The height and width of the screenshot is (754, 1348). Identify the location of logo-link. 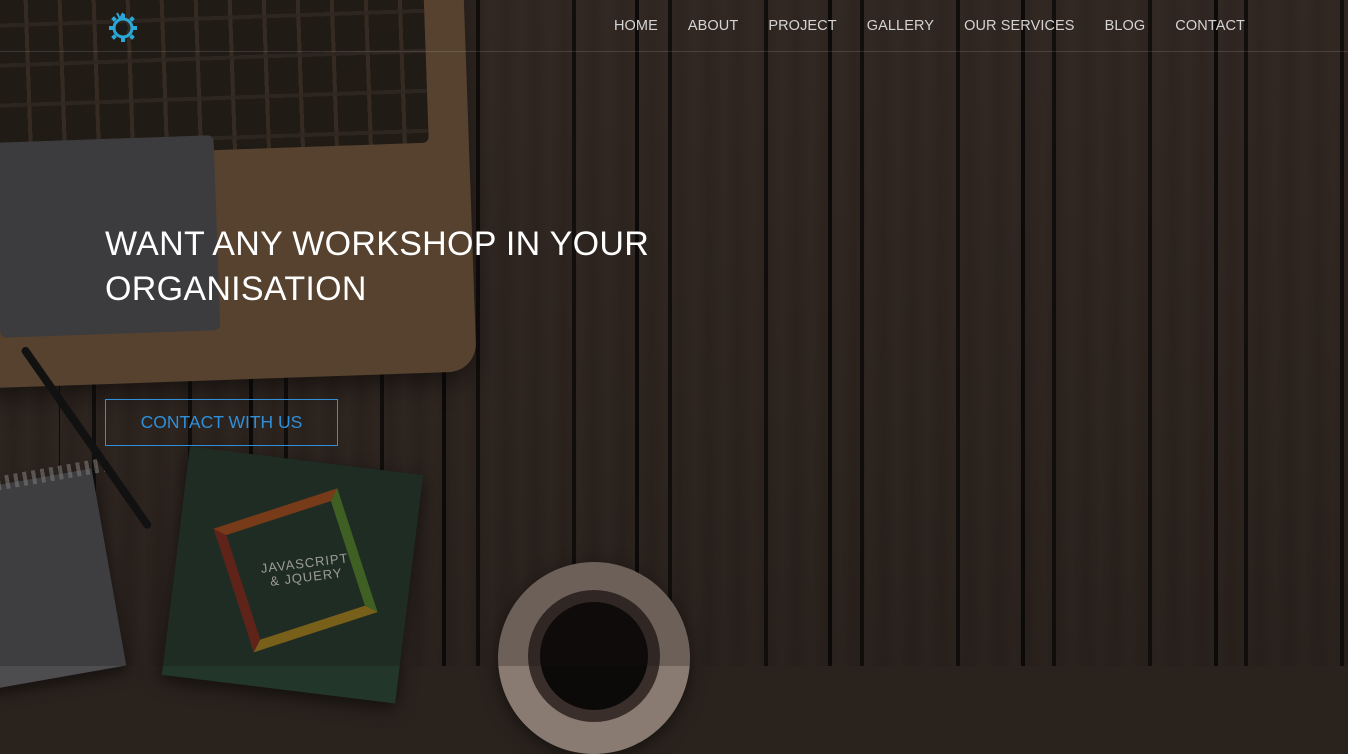
(123, 27).